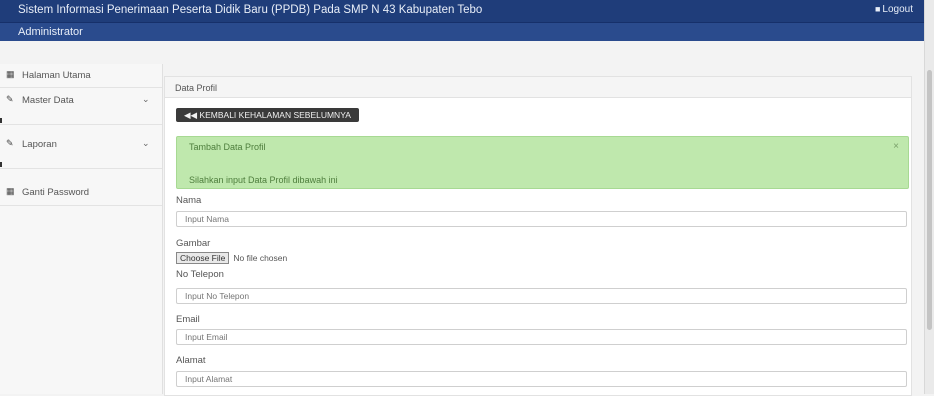 The height and width of the screenshot is (396, 934). Describe the element at coordinates (191, 360) in the screenshot. I see `alamat-label: Alamat` at that location.